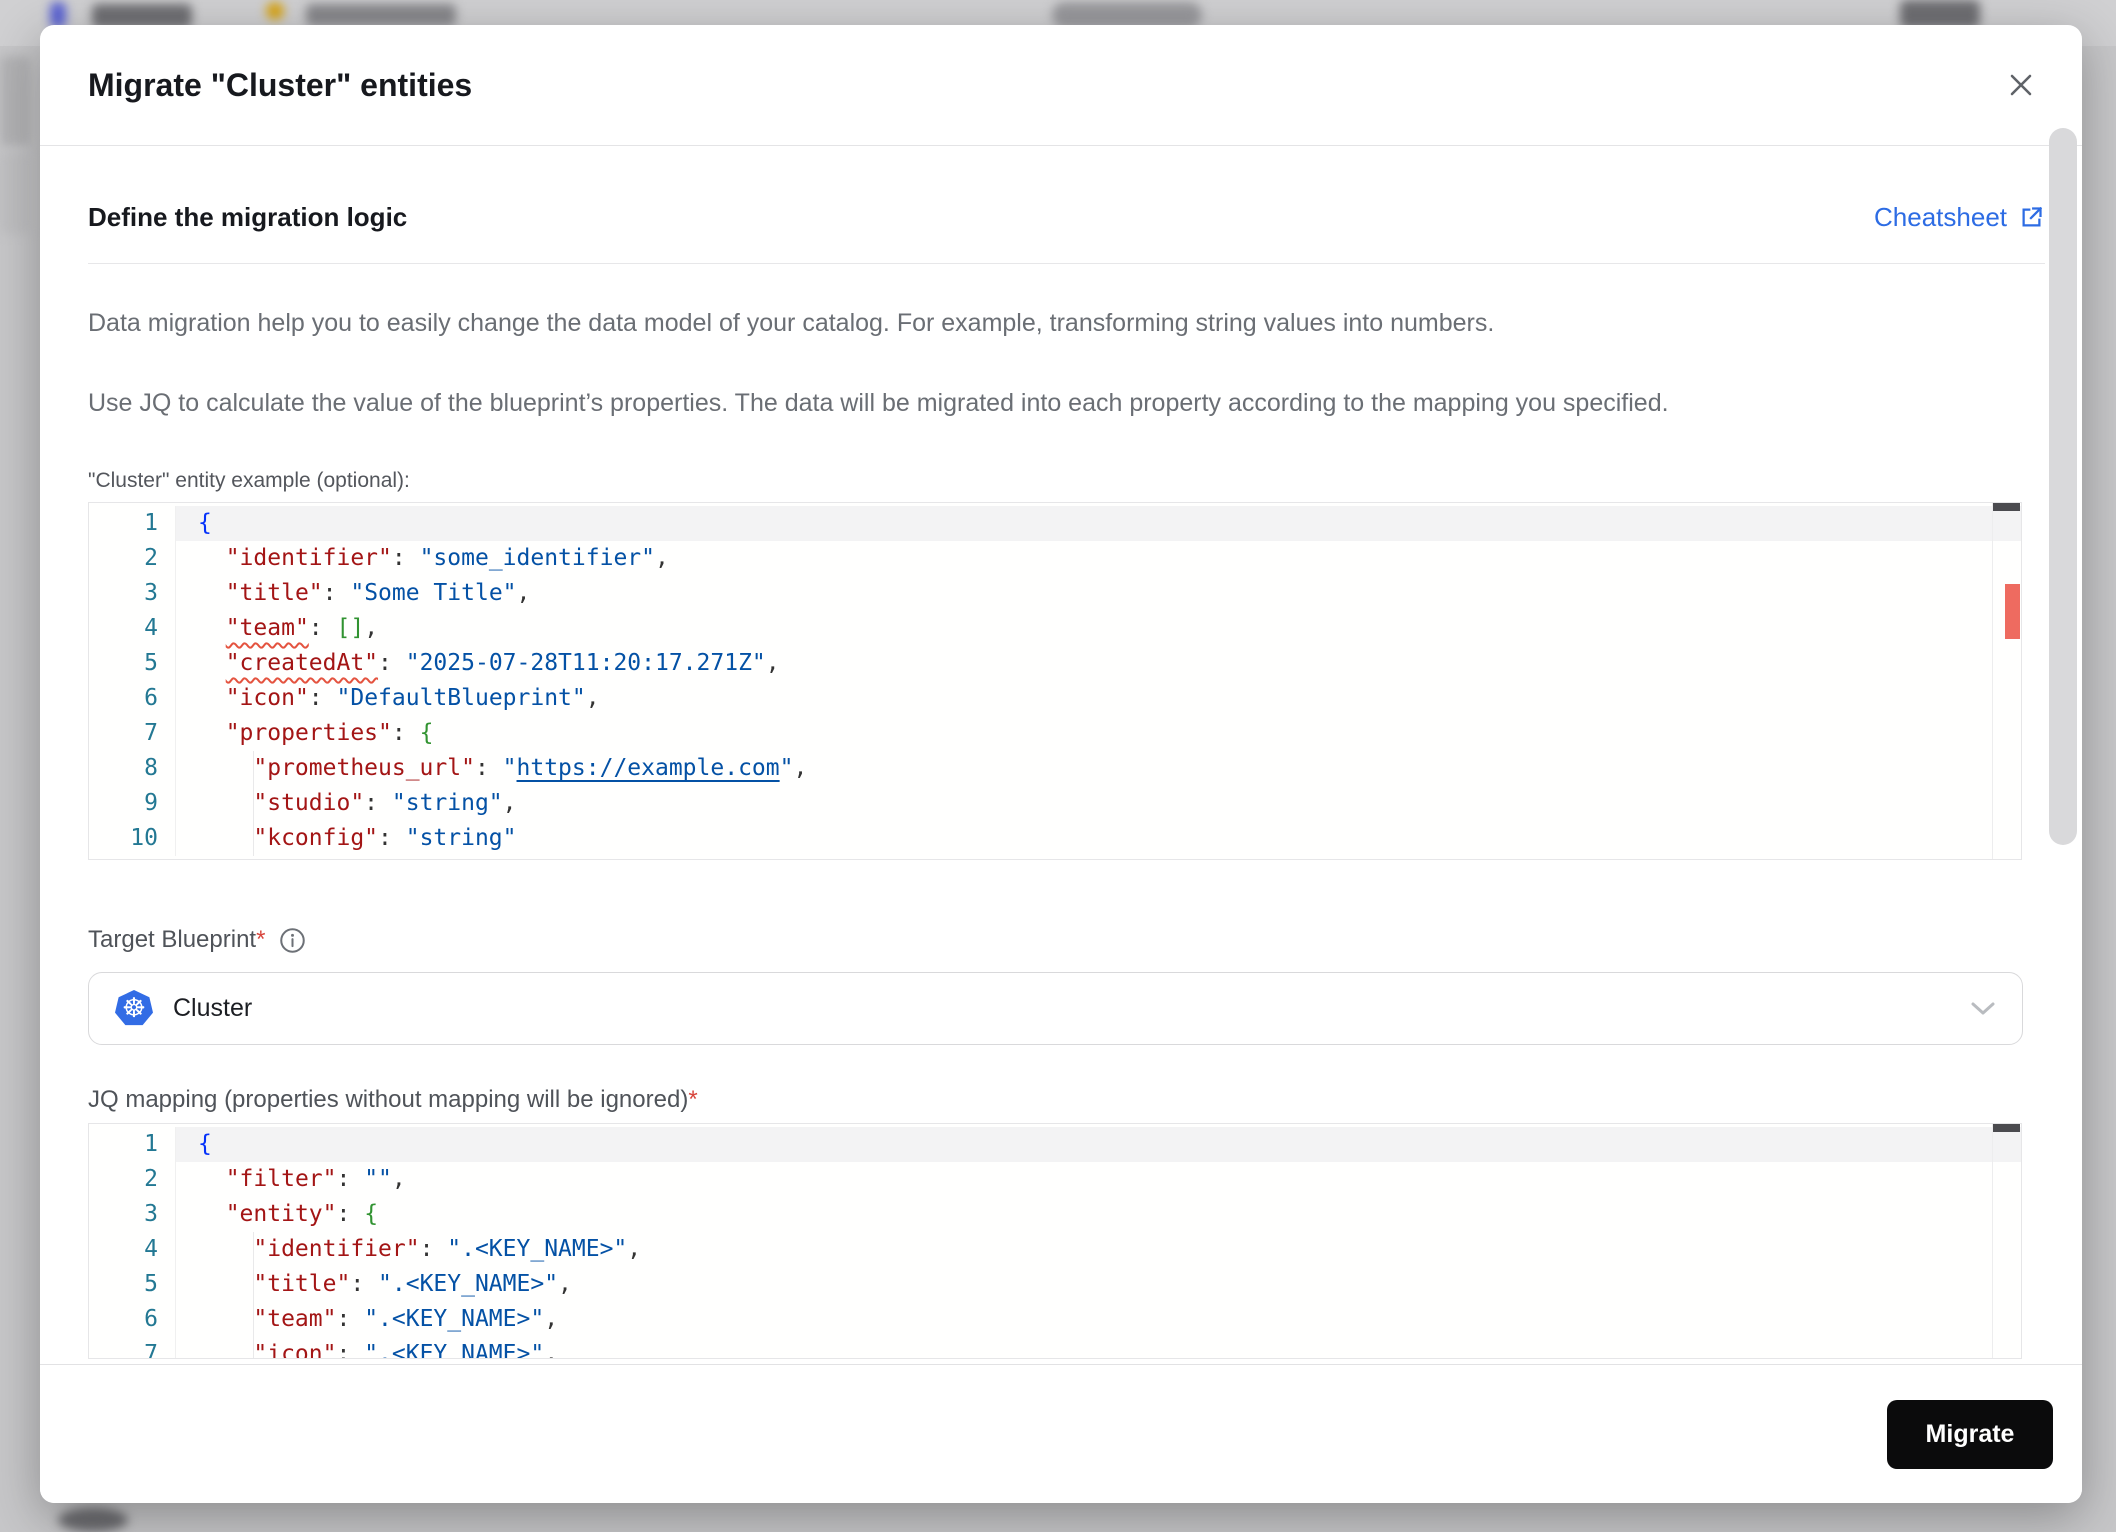 The image size is (2116, 1532). Describe the element at coordinates (1055, 1214) in the screenshot. I see `code-line: 3 "entity": {` at that location.